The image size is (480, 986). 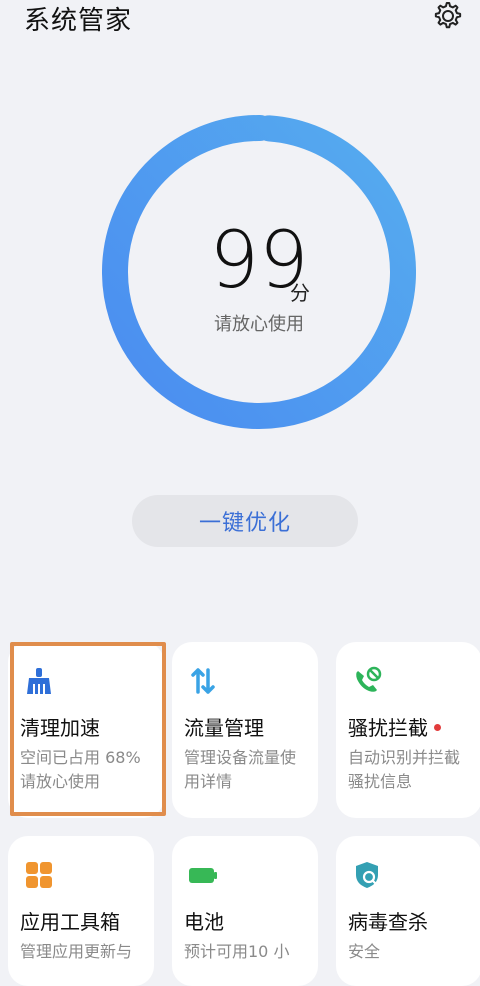 What do you see at coordinates (414, 770) in the screenshot?
I see `card-subtitle: 自动识别并拦截 骚扰信息` at bounding box center [414, 770].